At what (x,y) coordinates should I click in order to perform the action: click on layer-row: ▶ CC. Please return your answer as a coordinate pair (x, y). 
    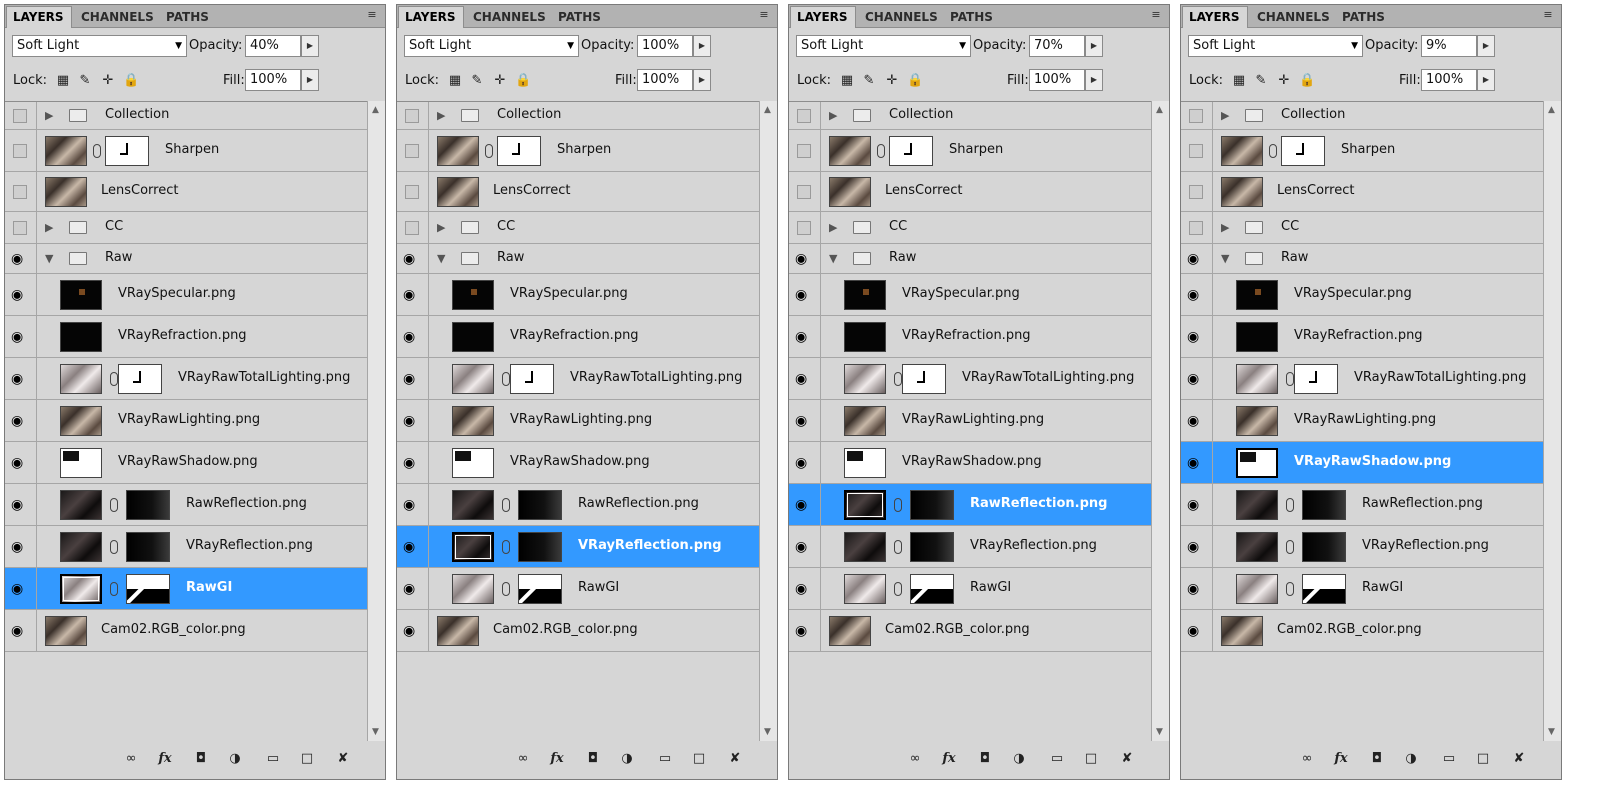
    Looking at the image, I should click on (186, 228).